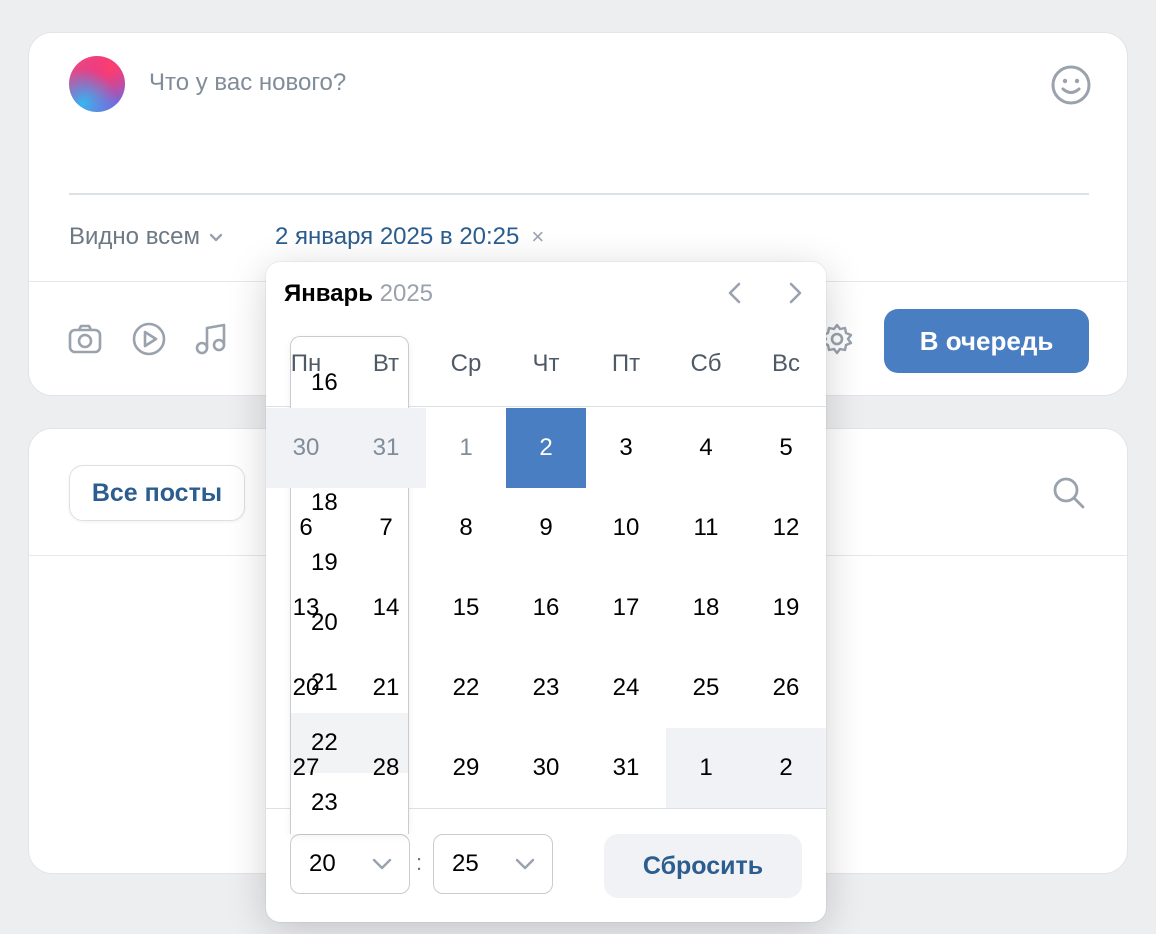  I want to click on calendar-day: 23, so click(546, 688).